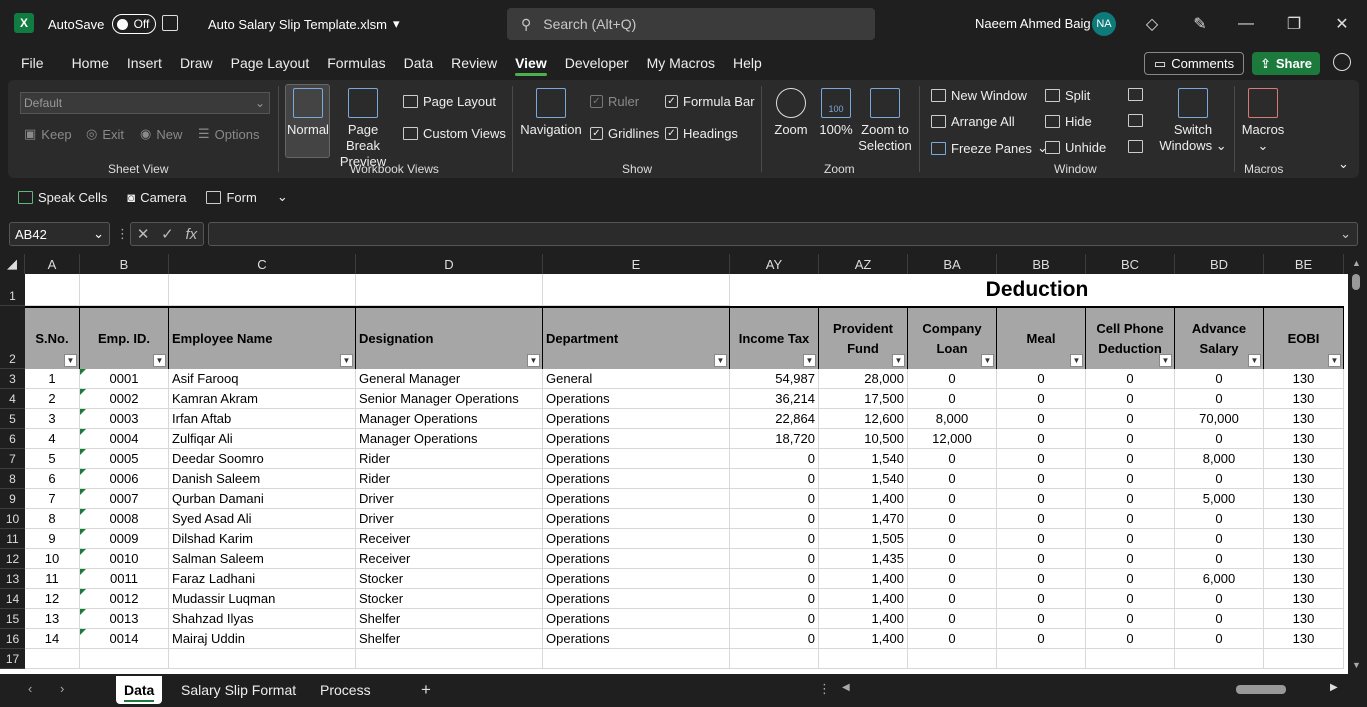  I want to click on row-header-3: 3, so click(12, 379).